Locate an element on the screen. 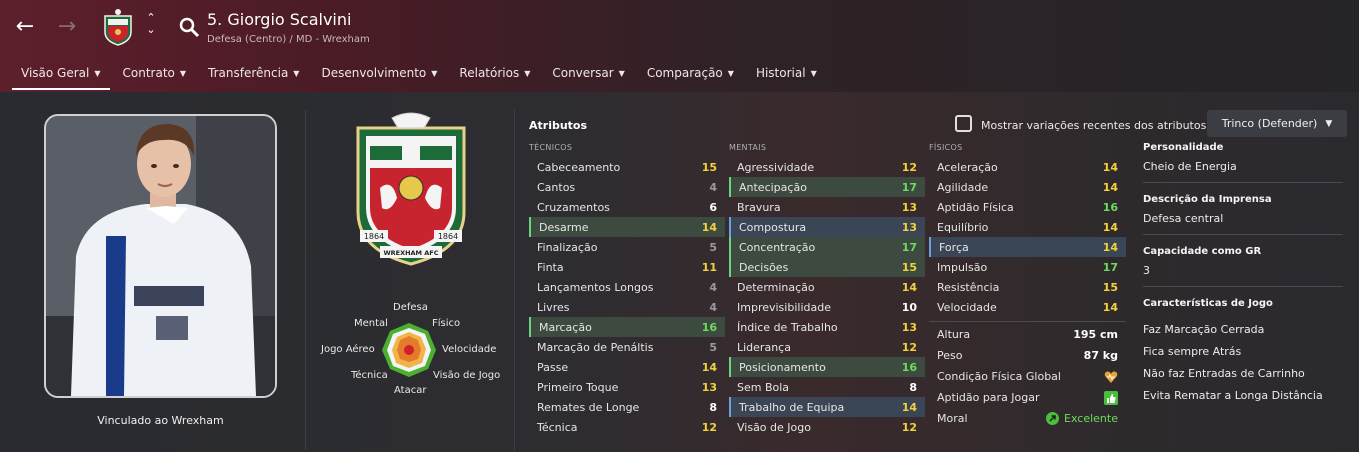 The width and height of the screenshot is (1359, 452). attr-value: 5 is located at coordinates (713, 247).